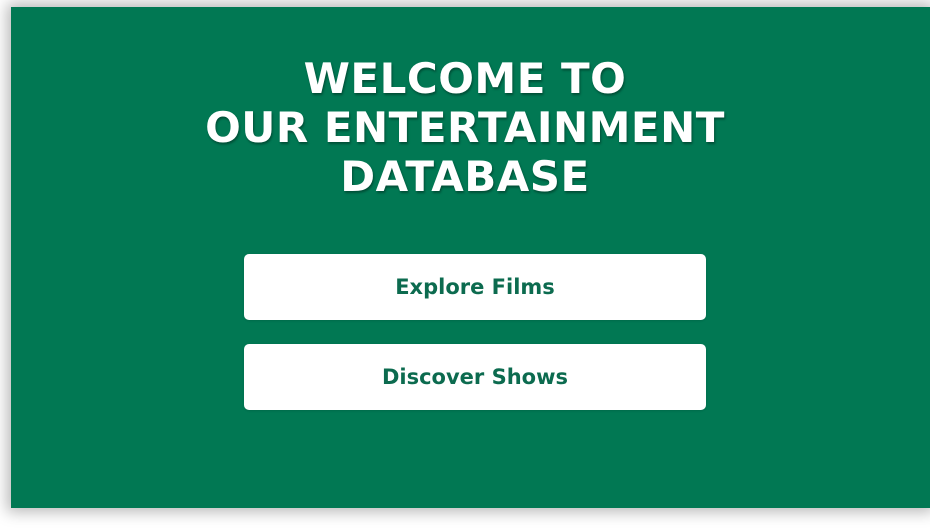  Describe the element at coordinates (475, 377) in the screenshot. I see `discover-shows-button: Discover Shows` at that location.